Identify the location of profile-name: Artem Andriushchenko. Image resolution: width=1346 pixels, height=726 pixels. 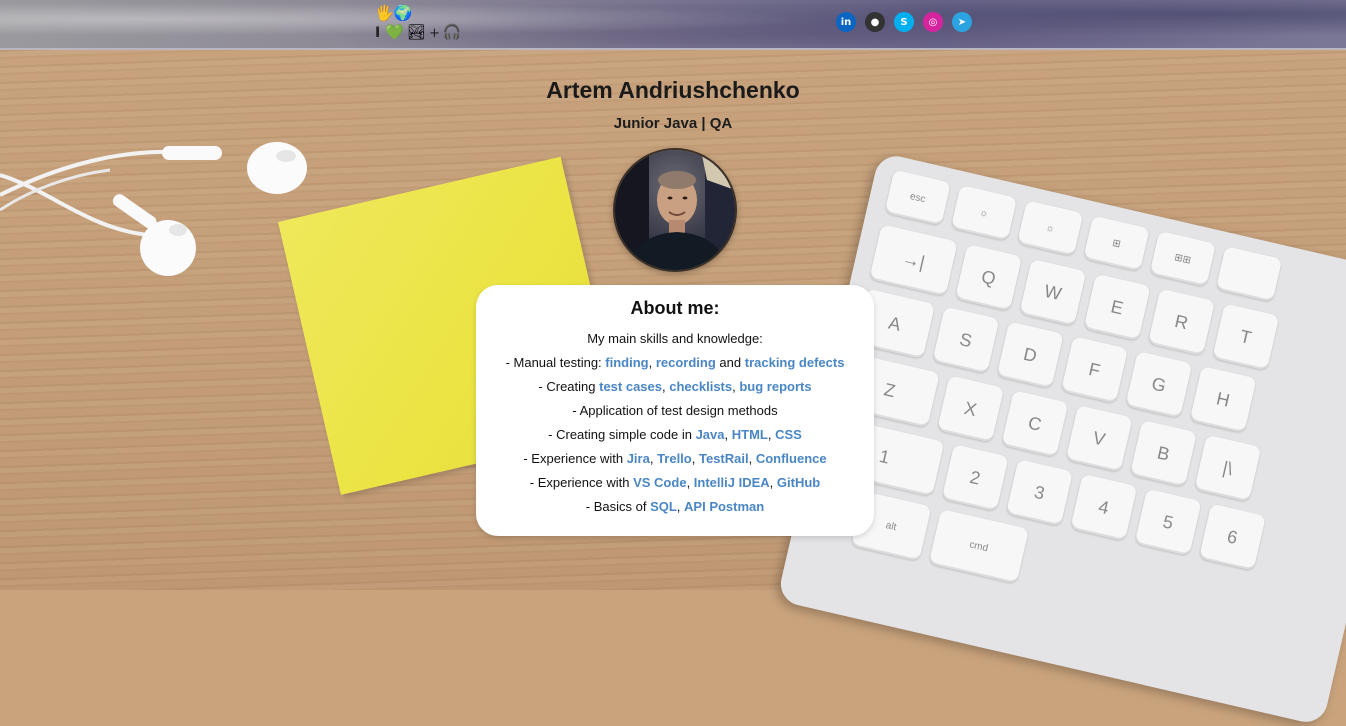
(673, 90).